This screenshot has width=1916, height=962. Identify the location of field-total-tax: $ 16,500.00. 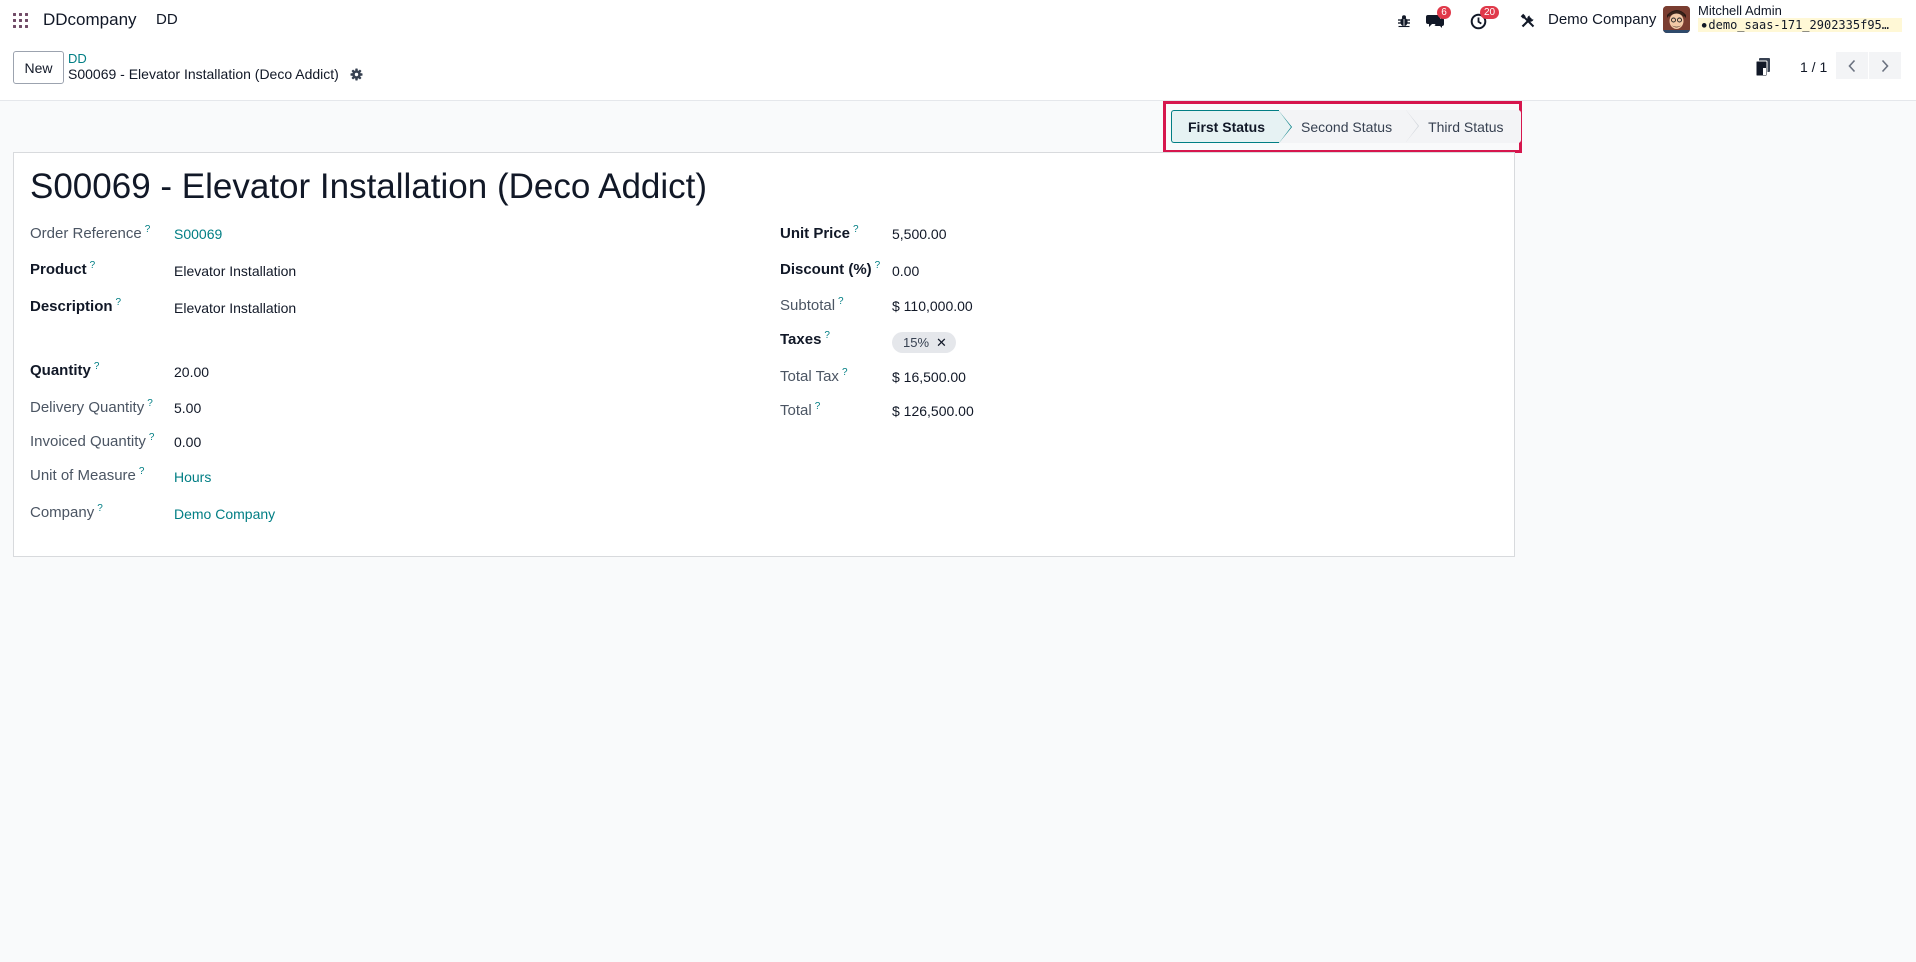
(929, 377).